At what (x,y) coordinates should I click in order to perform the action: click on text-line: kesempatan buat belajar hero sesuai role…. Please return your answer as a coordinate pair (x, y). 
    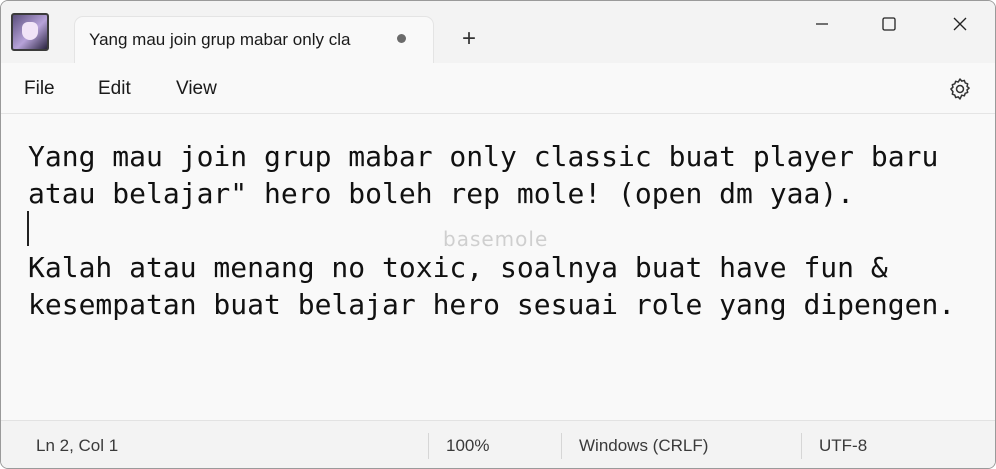
    Looking at the image, I should click on (492, 304).